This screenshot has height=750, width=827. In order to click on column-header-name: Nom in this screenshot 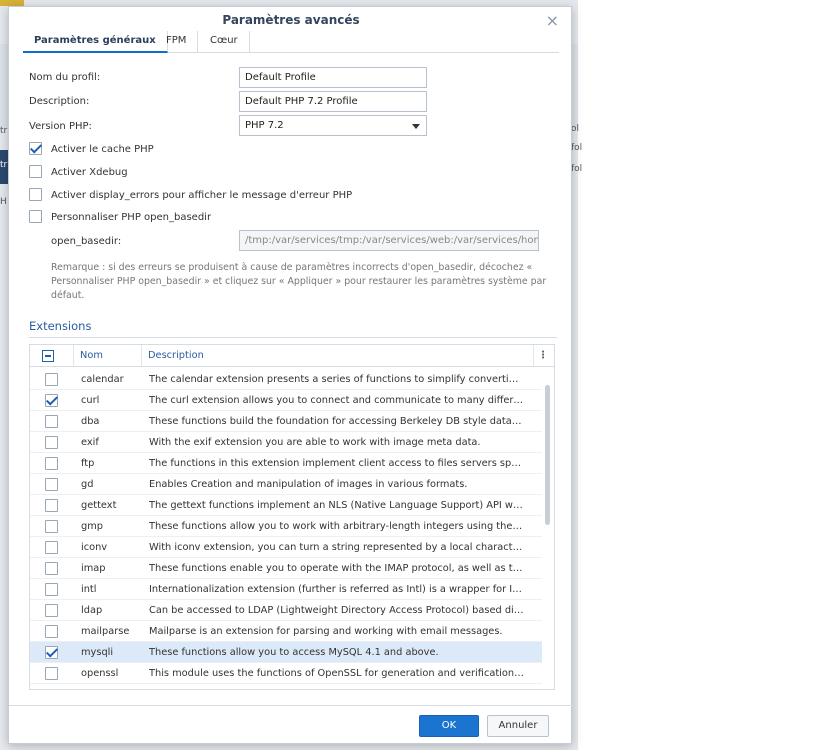, I will do `click(108, 356)`.